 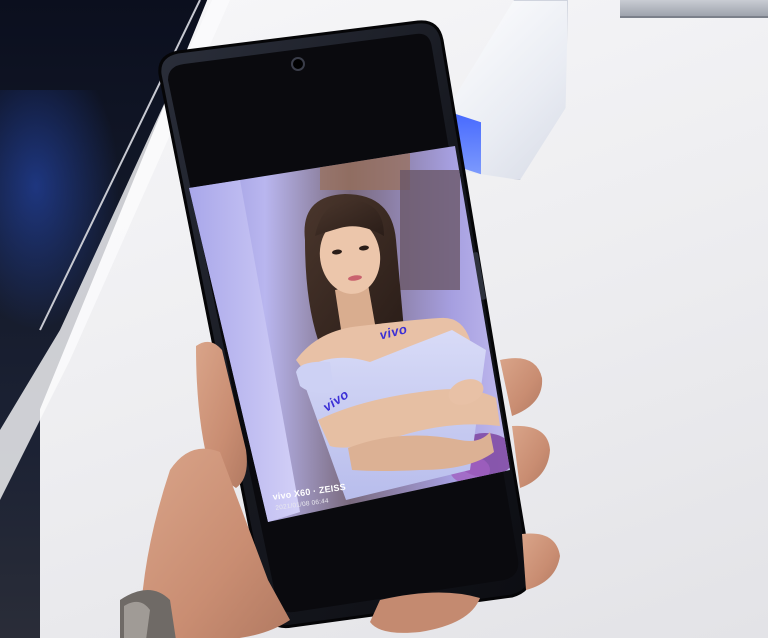 What do you see at coordinates (298, 64) in the screenshot?
I see `front-camera-icon` at bounding box center [298, 64].